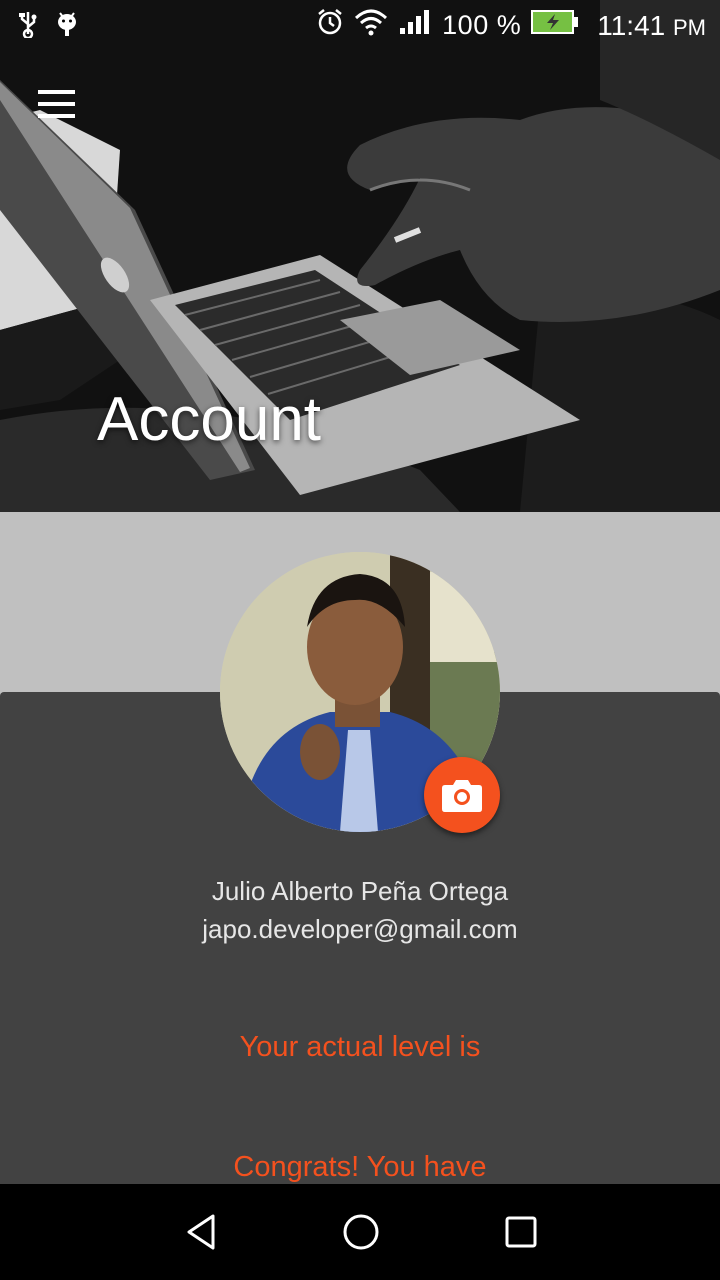  Describe the element at coordinates (482, 25) in the screenshot. I see `battery-percent: 100 %` at that location.